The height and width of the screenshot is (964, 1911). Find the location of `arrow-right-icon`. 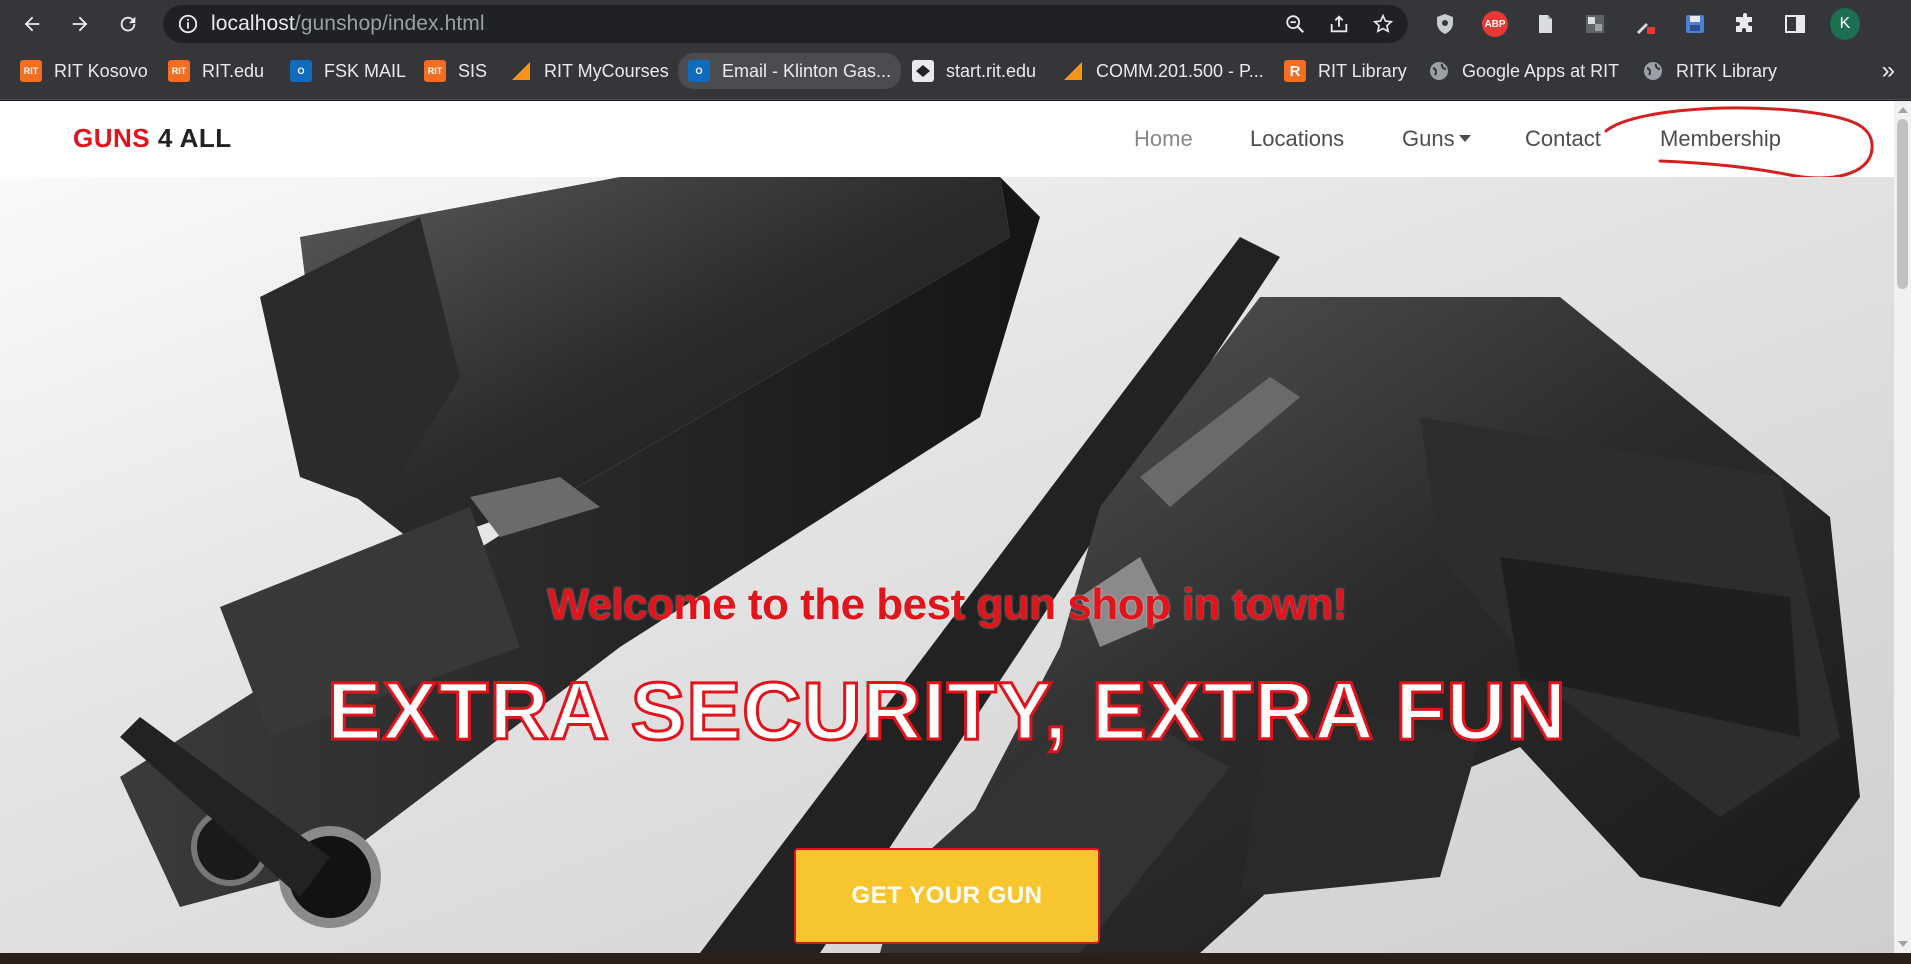

arrow-right-icon is located at coordinates (80, 24).